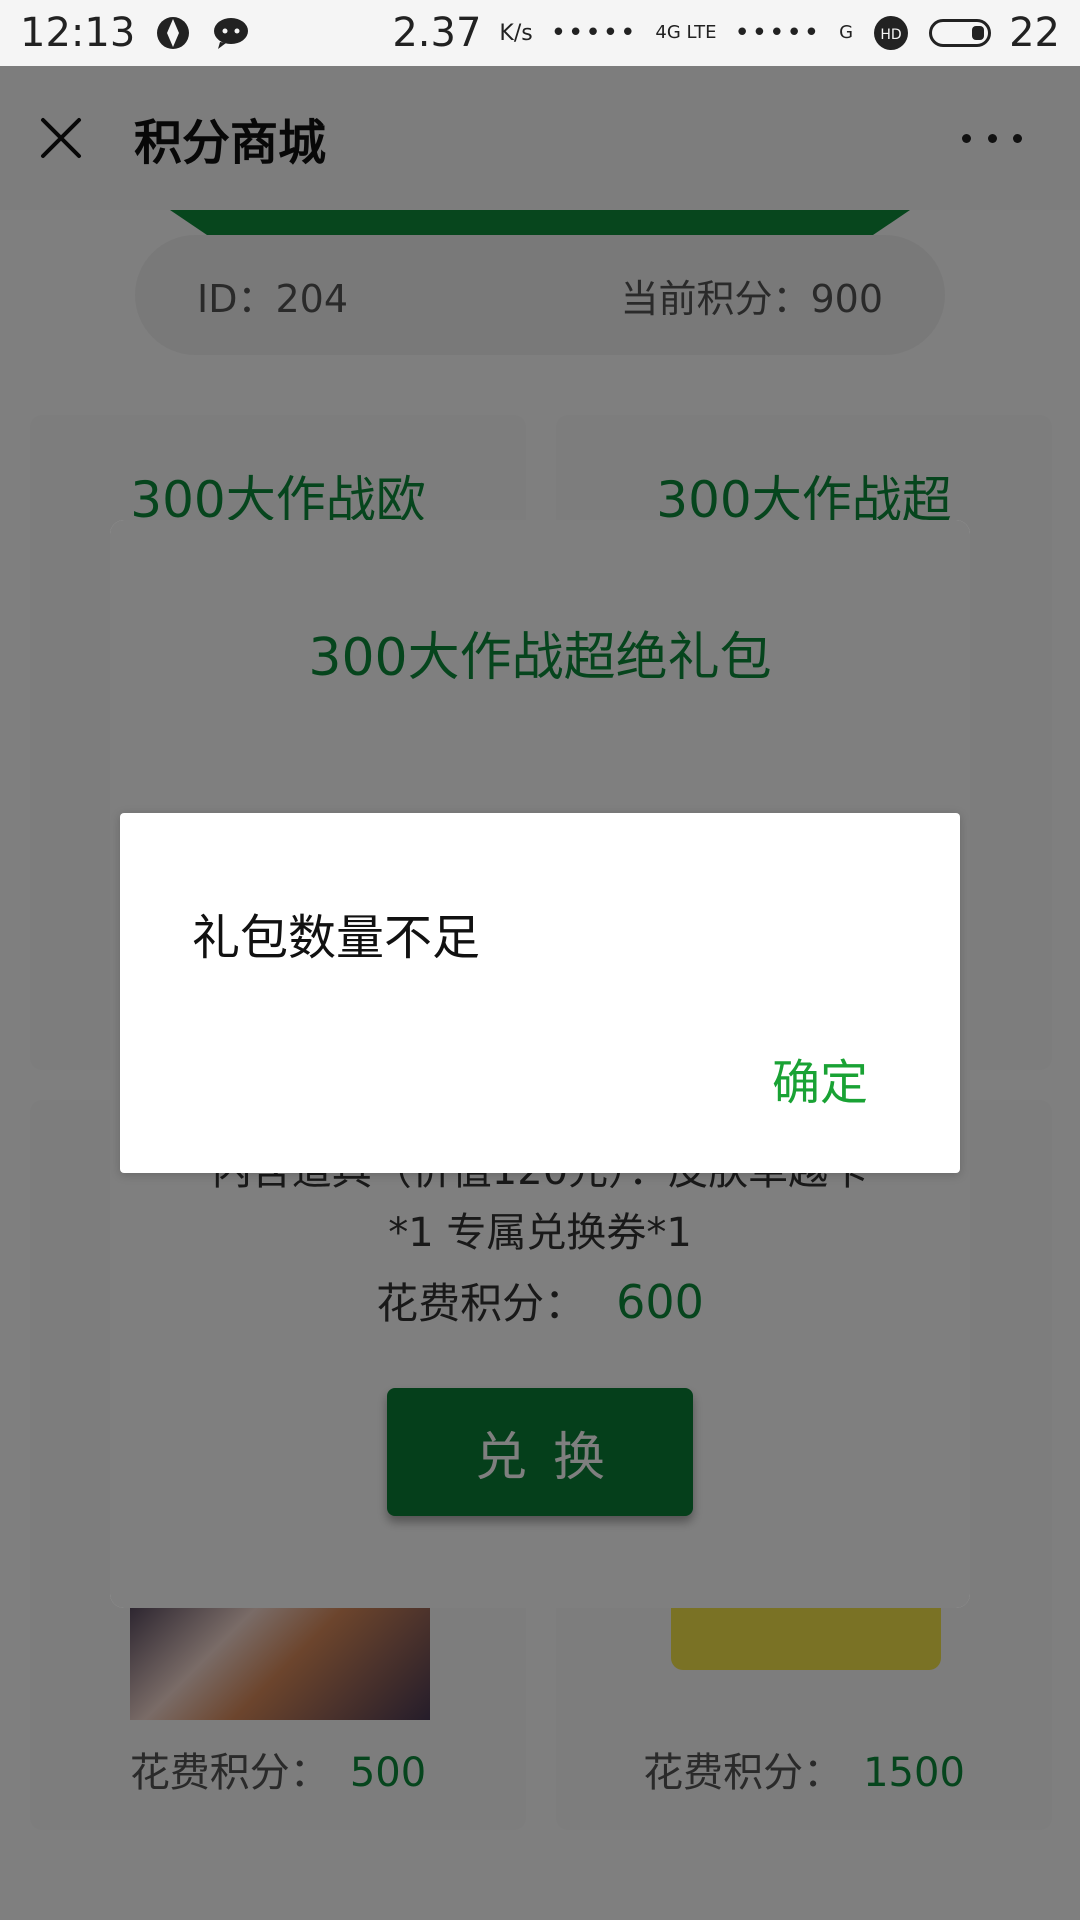 Image resolution: width=1080 pixels, height=1920 pixels. What do you see at coordinates (960, 33) in the screenshot?
I see `battery-icon` at bounding box center [960, 33].